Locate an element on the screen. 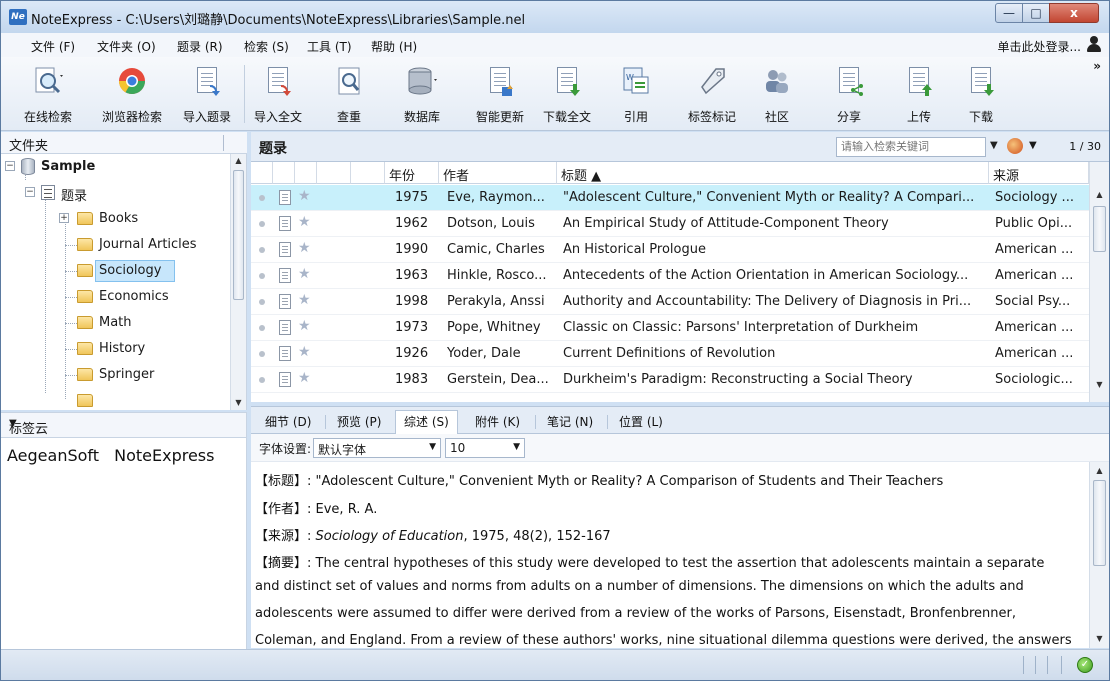 The image size is (1110, 681). tab-details: 细节 (D) is located at coordinates (288, 422).